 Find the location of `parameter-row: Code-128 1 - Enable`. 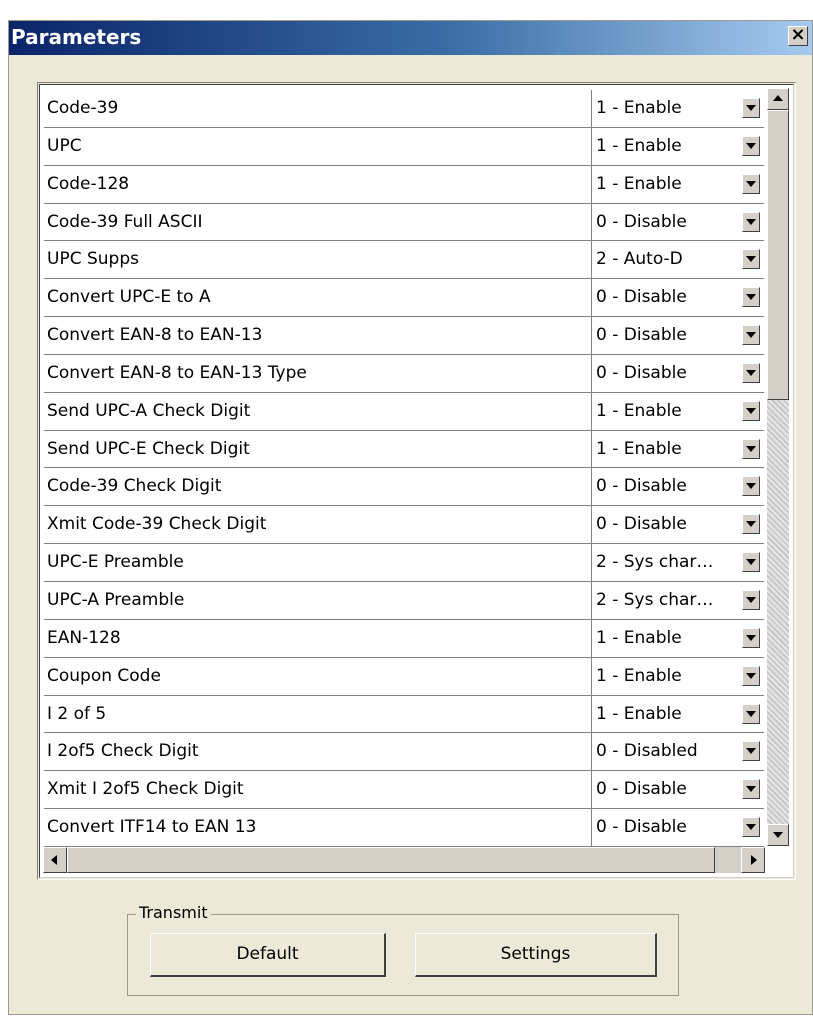

parameter-row: Code-128 1 - Enable is located at coordinates (404, 184).